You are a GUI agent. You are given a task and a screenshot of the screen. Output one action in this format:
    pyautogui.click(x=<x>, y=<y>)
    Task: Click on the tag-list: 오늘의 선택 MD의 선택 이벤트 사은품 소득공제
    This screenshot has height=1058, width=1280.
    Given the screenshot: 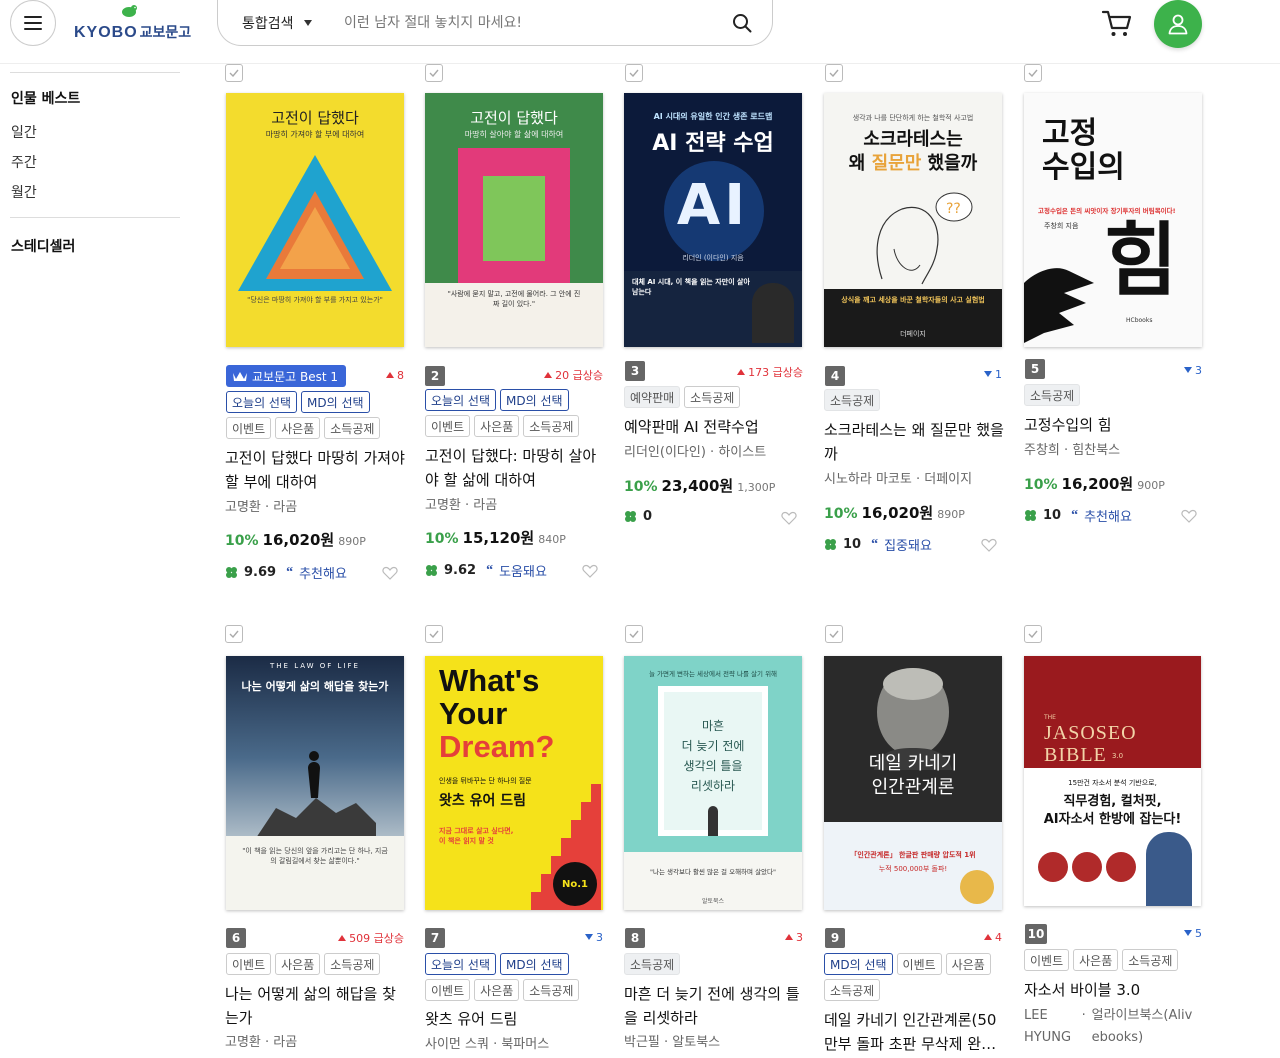 What is the action you would take?
    pyautogui.click(x=515, y=413)
    